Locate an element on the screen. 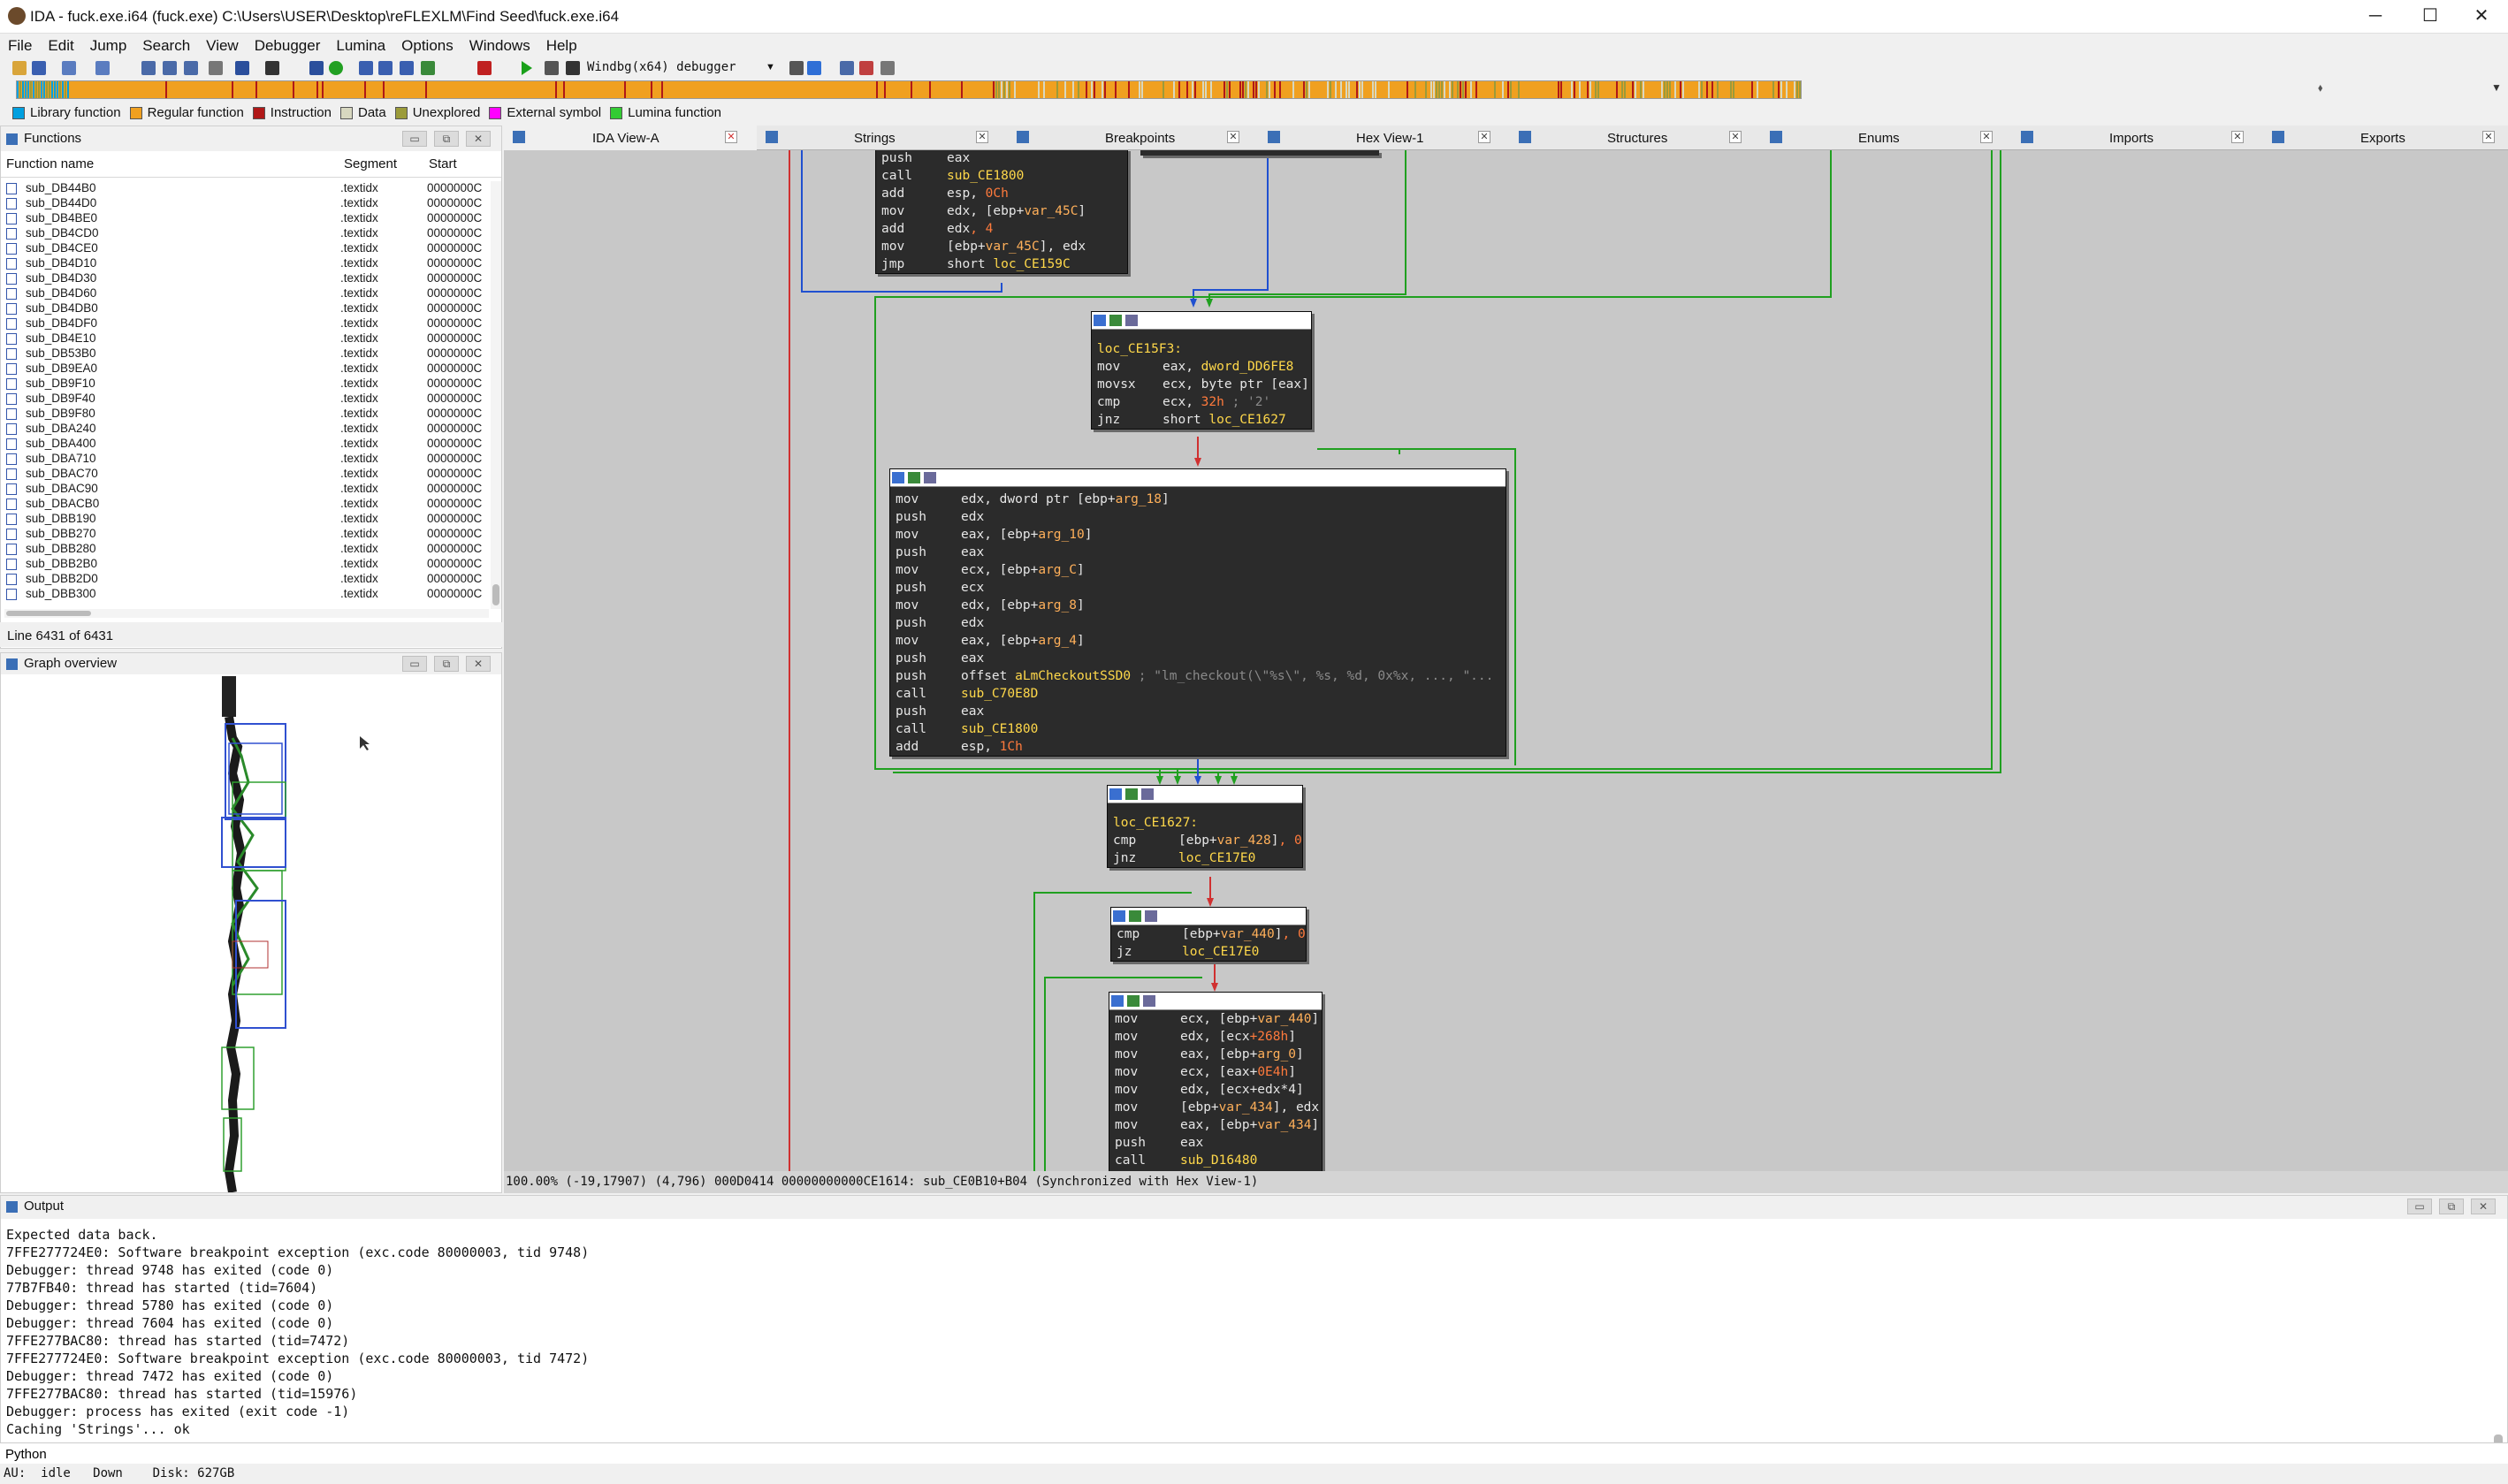  asm-line: push ecx is located at coordinates (1198, 588).